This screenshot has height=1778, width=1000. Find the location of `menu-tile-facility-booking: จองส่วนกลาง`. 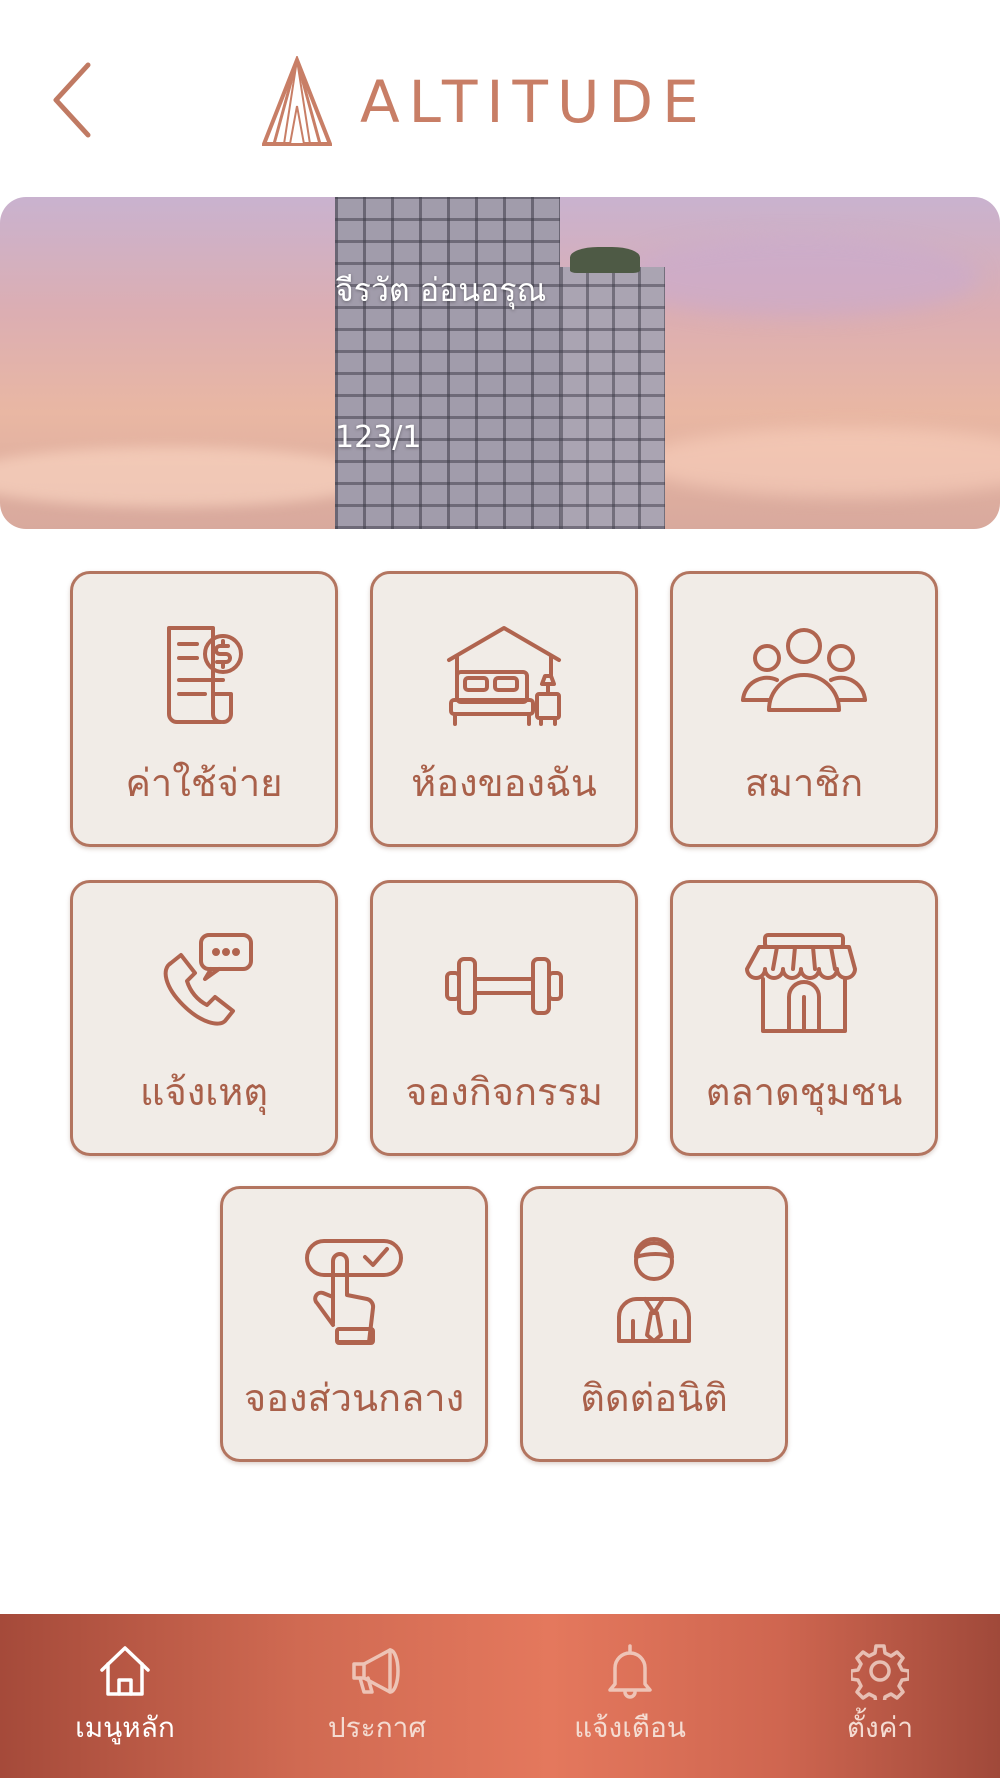

menu-tile-facility-booking: จองส่วนกลาง is located at coordinates (354, 1324).